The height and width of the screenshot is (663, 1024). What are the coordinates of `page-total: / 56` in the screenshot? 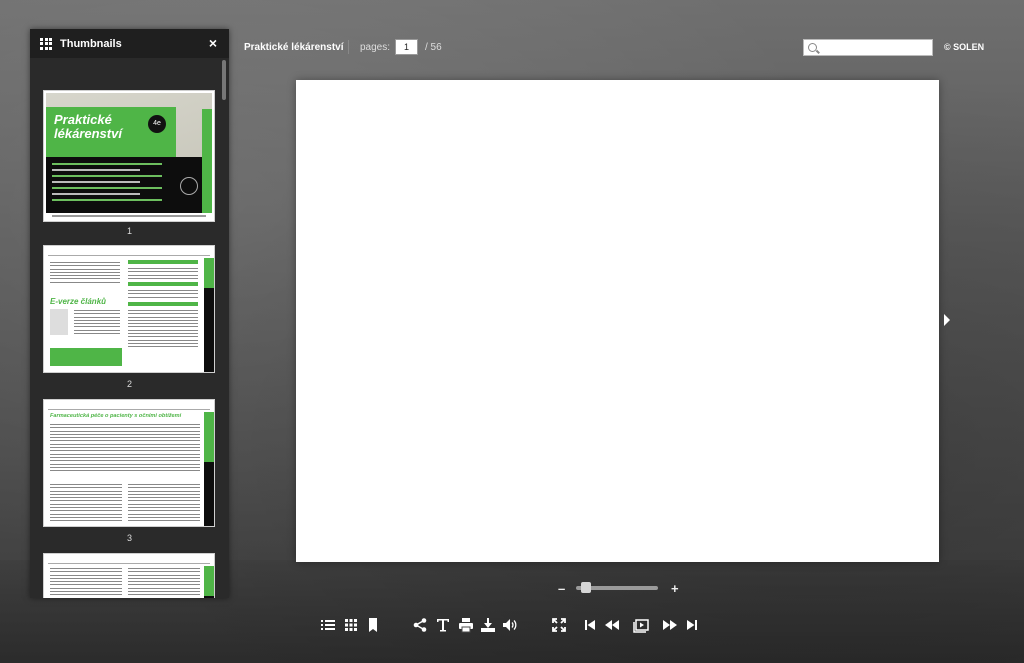 It's located at (433, 47).